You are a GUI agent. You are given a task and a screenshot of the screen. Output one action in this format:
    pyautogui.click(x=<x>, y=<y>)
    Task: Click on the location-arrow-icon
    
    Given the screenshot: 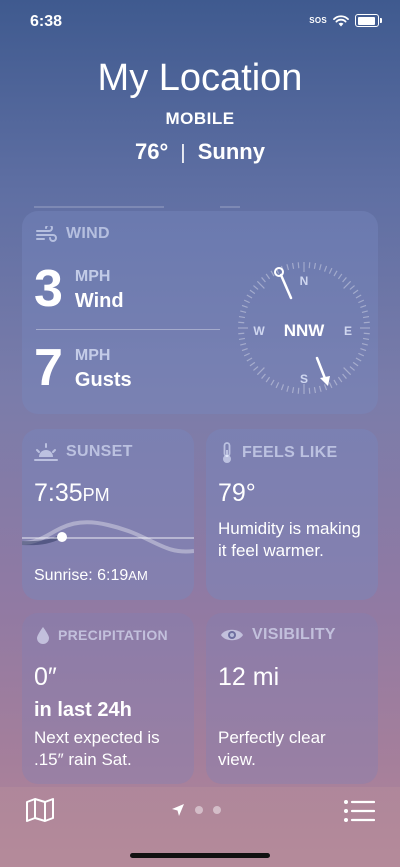 What is the action you would take?
    pyautogui.click(x=178, y=810)
    